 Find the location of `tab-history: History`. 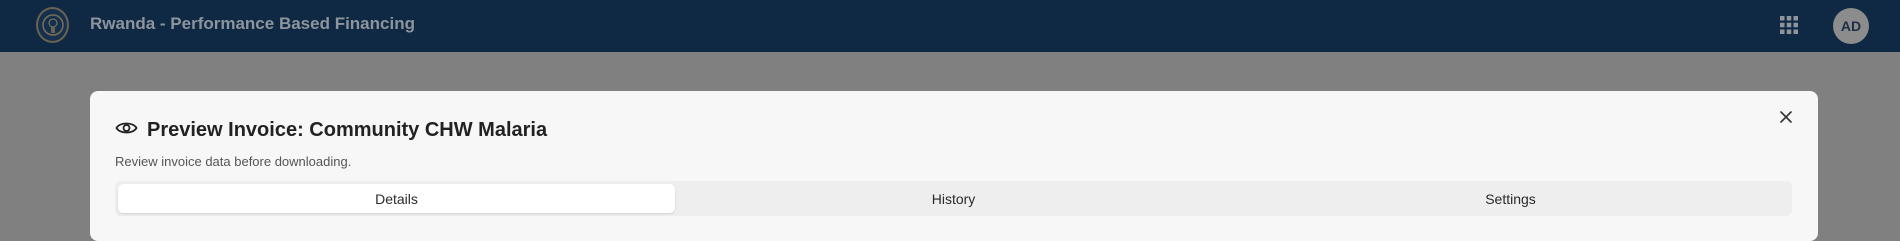

tab-history: History is located at coordinates (953, 198).